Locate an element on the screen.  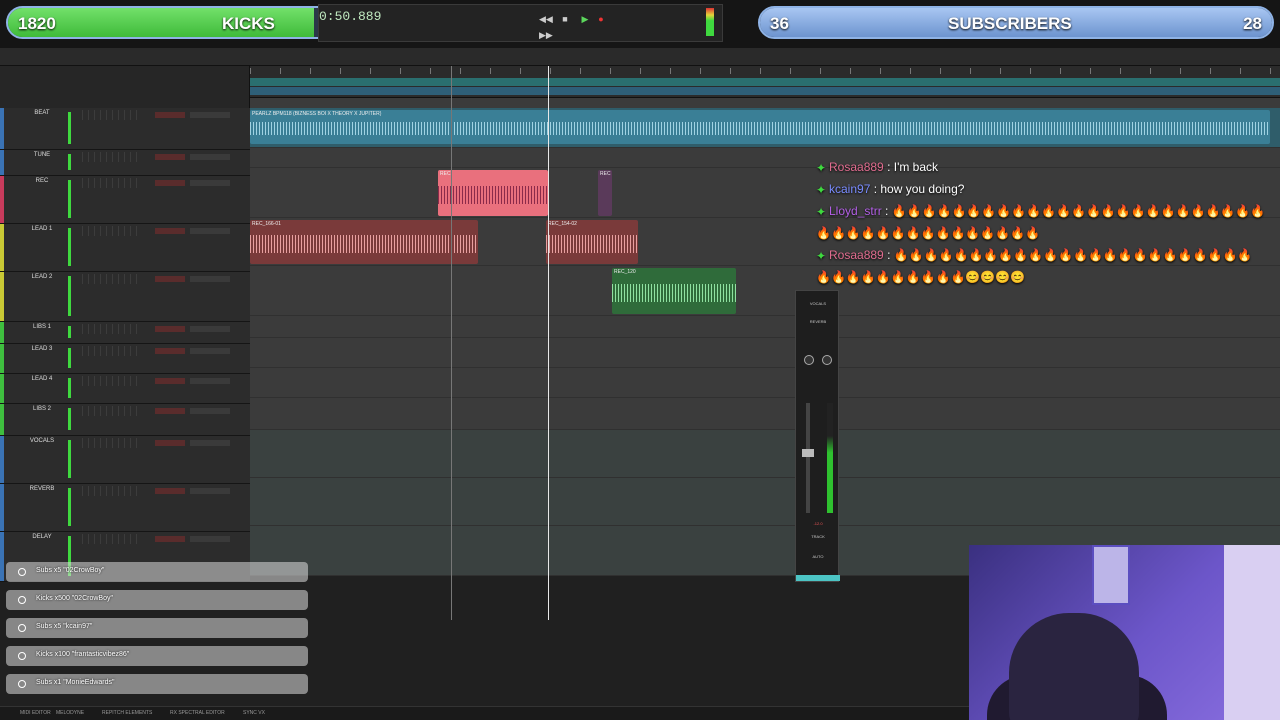
track-header-vocals: VOCALS is located at coordinates (125, 460).